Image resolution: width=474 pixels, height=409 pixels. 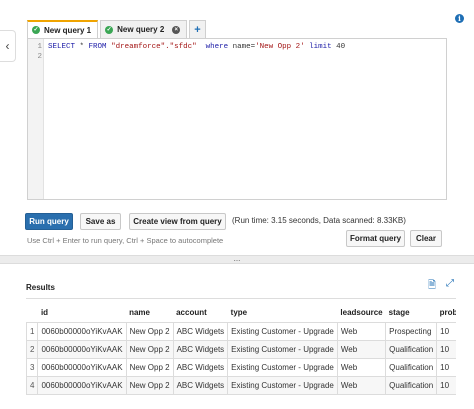 I want to click on keyword-where: where, so click(x=217, y=47).